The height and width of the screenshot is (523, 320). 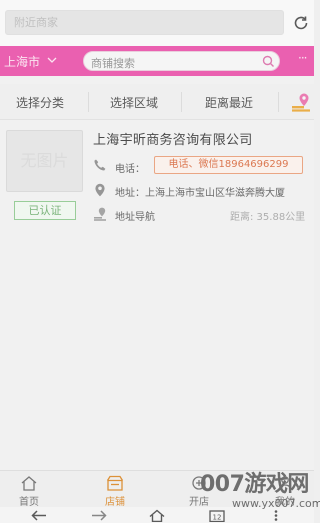 What do you see at coordinates (99, 515) in the screenshot?
I see `forward-arrow-icon` at bounding box center [99, 515].